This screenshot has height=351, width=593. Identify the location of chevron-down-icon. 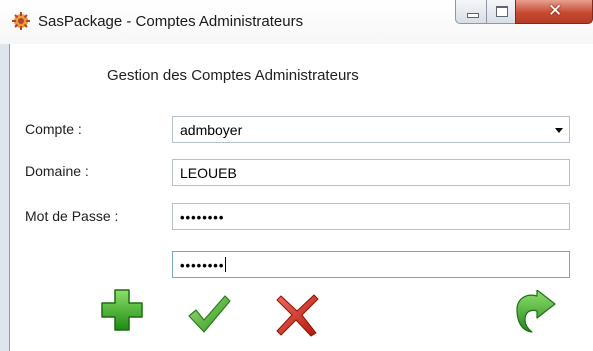
(559, 130).